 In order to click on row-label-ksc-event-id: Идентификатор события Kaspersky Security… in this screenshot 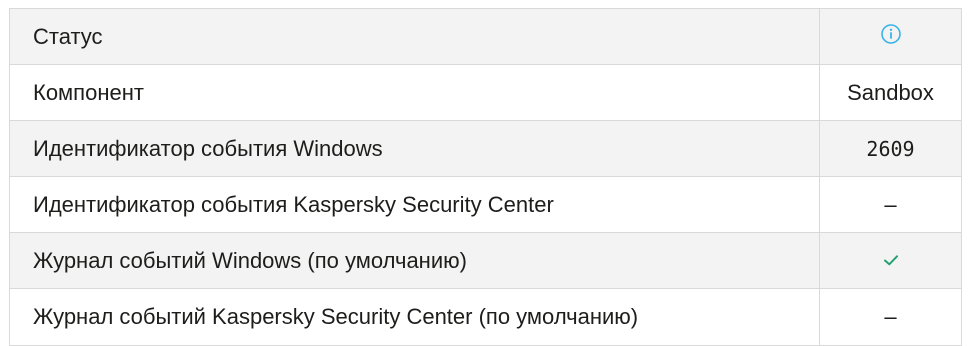, I will do `click(414, 204)`.